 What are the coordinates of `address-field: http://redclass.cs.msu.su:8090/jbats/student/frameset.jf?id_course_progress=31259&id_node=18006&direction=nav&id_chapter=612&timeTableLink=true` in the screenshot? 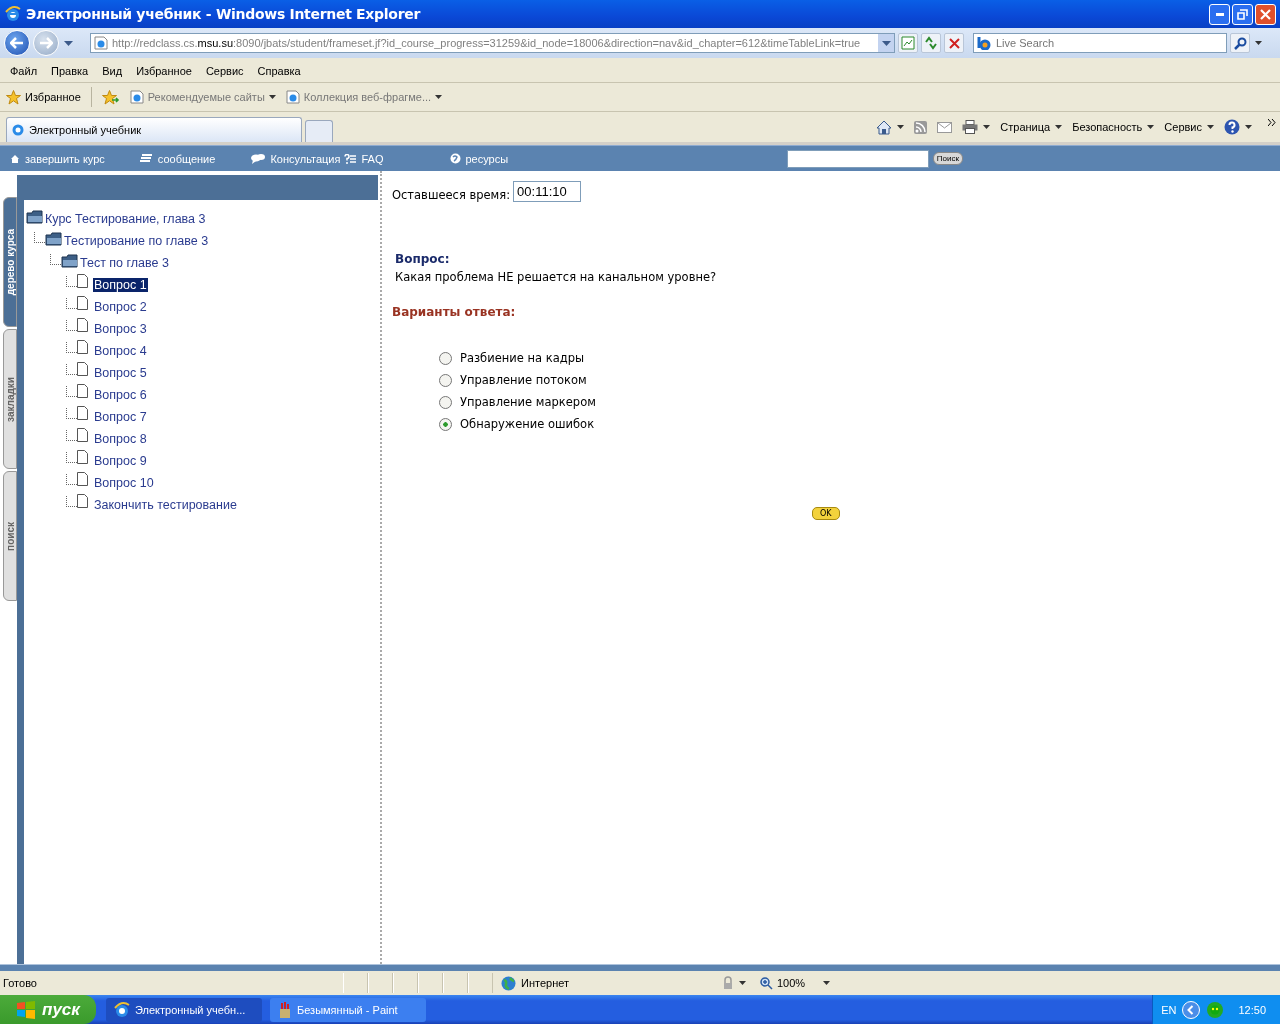 It's located at (492, 43).